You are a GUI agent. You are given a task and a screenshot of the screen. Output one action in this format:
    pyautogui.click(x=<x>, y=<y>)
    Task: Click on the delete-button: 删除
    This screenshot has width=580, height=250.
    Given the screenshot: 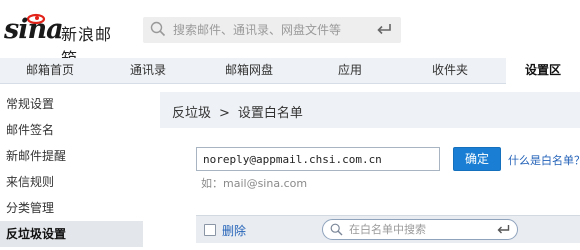 What is the action you would take?
    pyautogui.click(x=234, y=230)
    